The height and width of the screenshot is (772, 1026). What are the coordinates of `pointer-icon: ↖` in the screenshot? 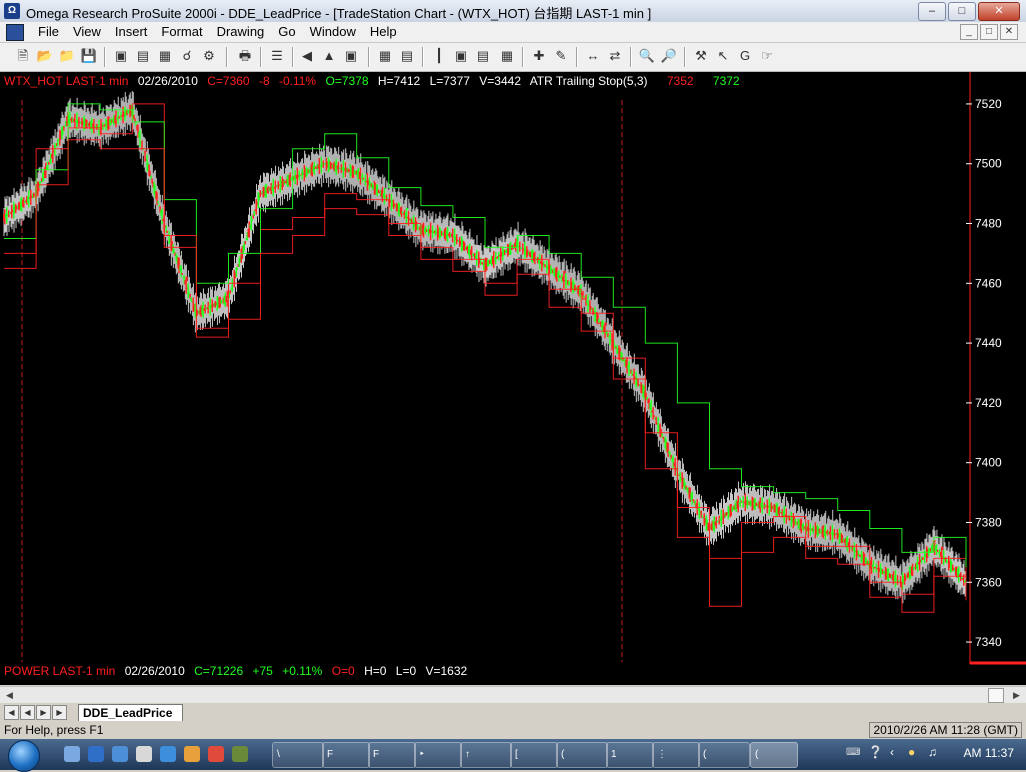 It's located at (723, 56).